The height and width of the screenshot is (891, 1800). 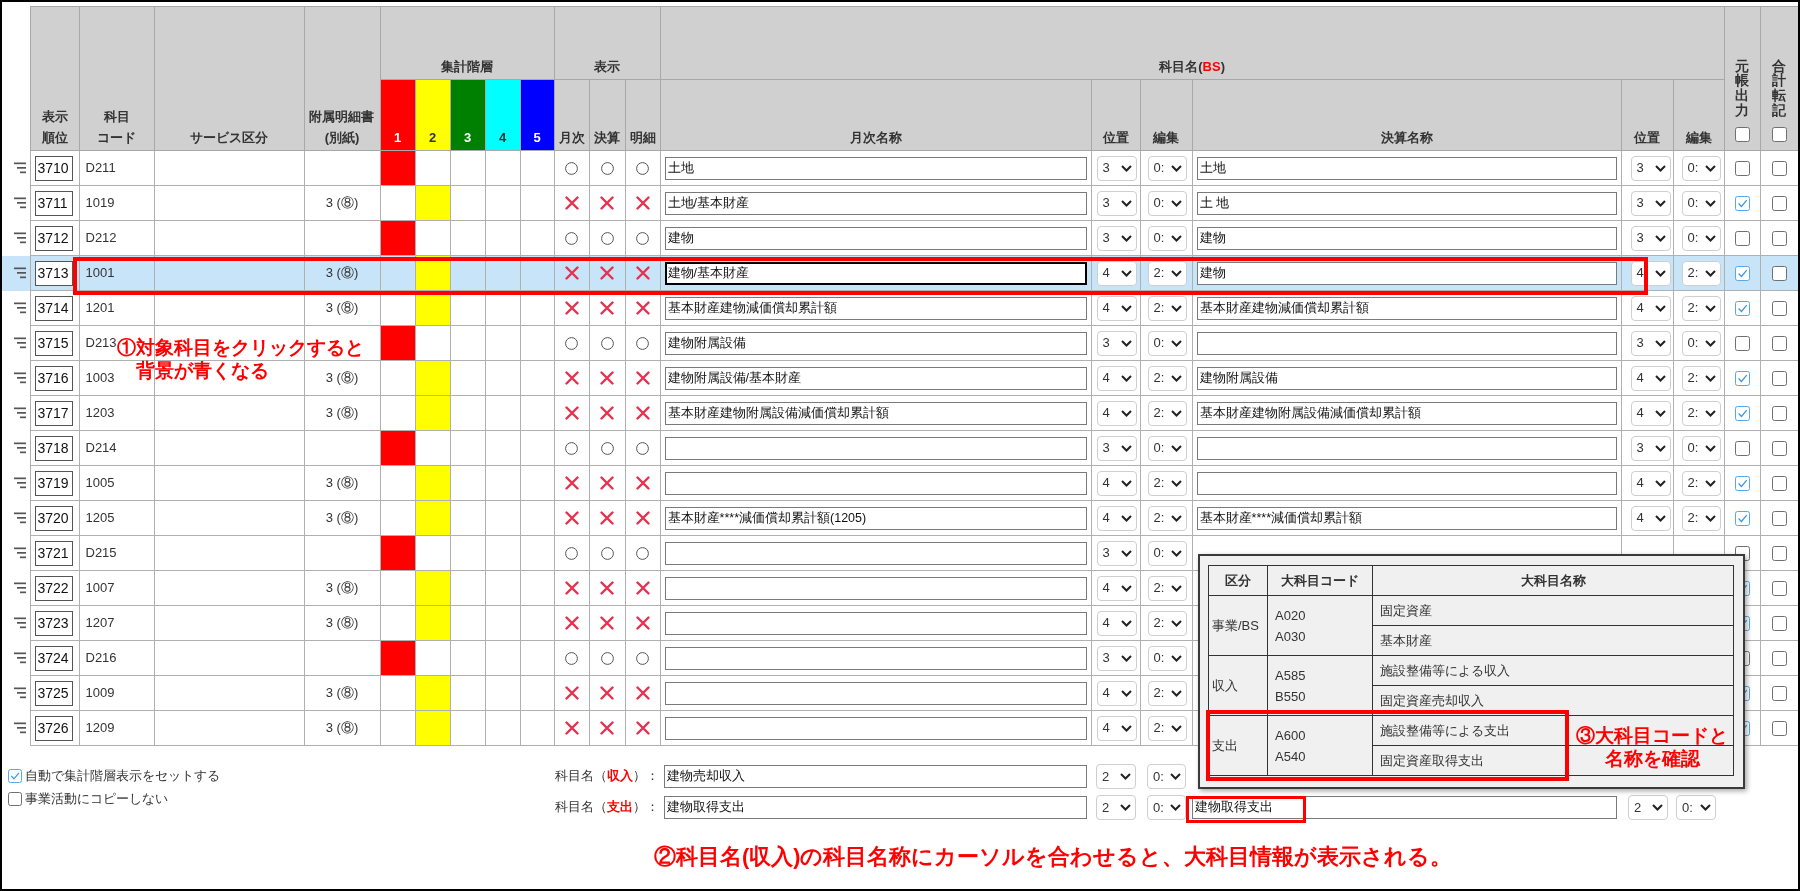 What do you see at coordinates (53, 693) in the screenshot?
I see `order-field: 3725` at bounding box center [53, 693].